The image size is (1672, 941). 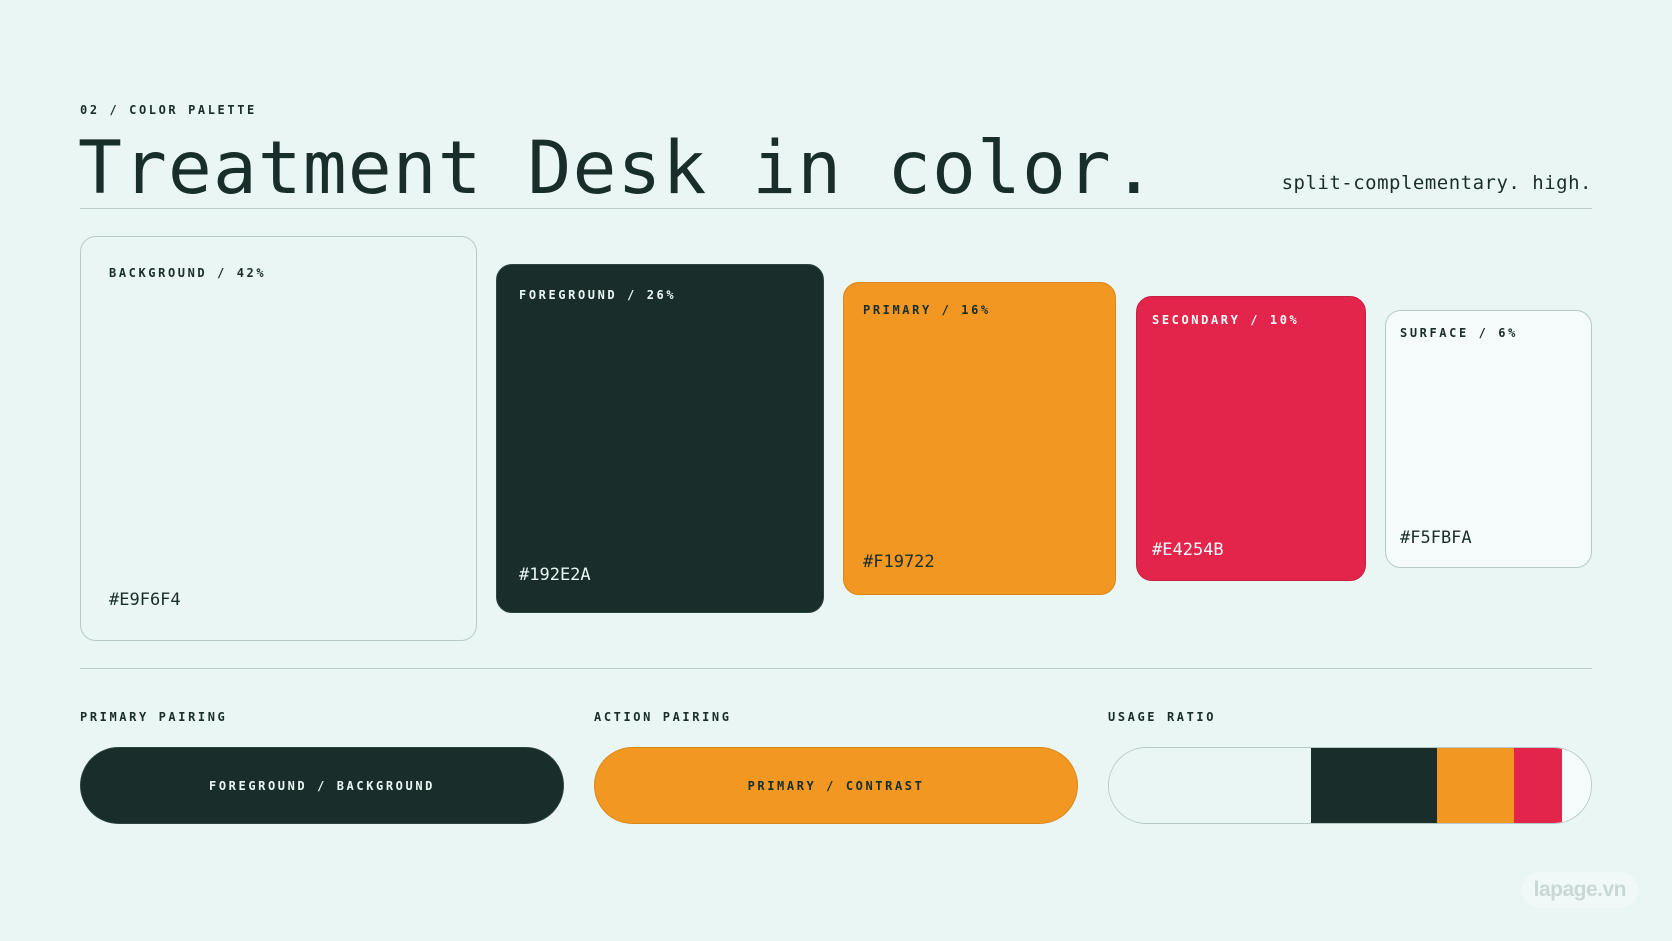 I want to click on primary-pairing-heading: PRIMARY PAIRING, so click(x=154, y=717).